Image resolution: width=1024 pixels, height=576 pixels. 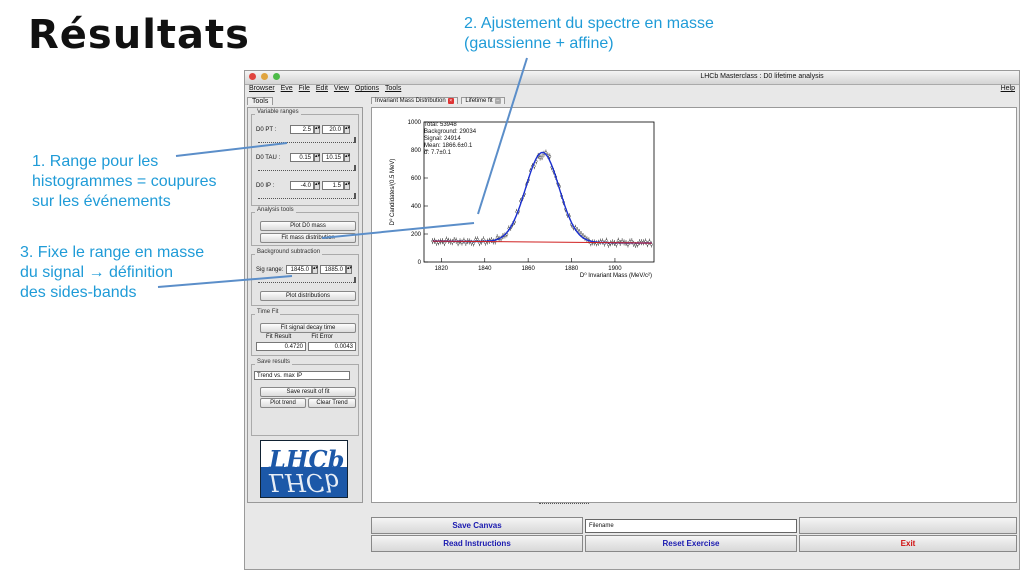 I want to click on annotation-1-line2: histogrammes = coupures, so click(x=124, y=181).